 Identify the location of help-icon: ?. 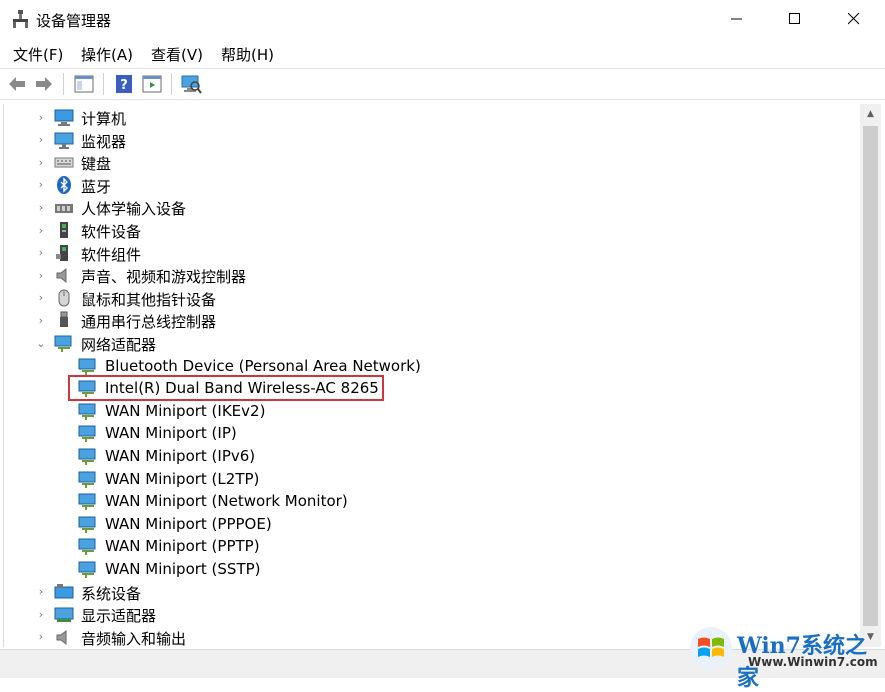
(124, 84).